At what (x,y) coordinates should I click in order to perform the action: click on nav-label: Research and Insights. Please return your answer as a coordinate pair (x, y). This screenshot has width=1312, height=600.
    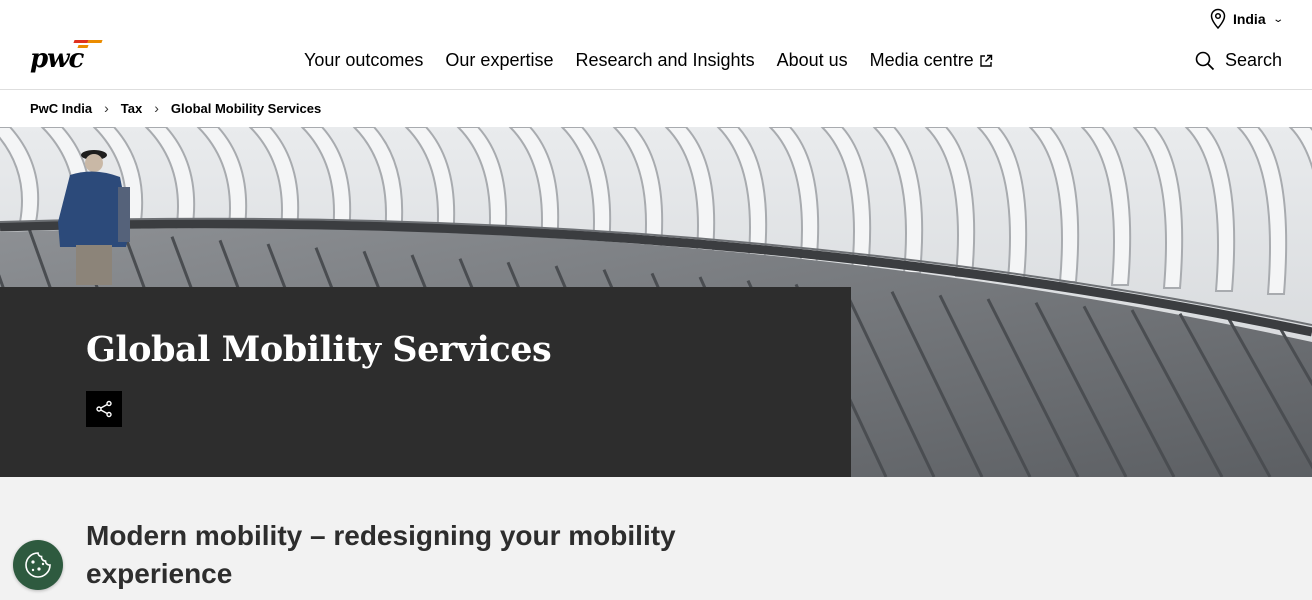
    Looking at the image, I should click on (665, 60).